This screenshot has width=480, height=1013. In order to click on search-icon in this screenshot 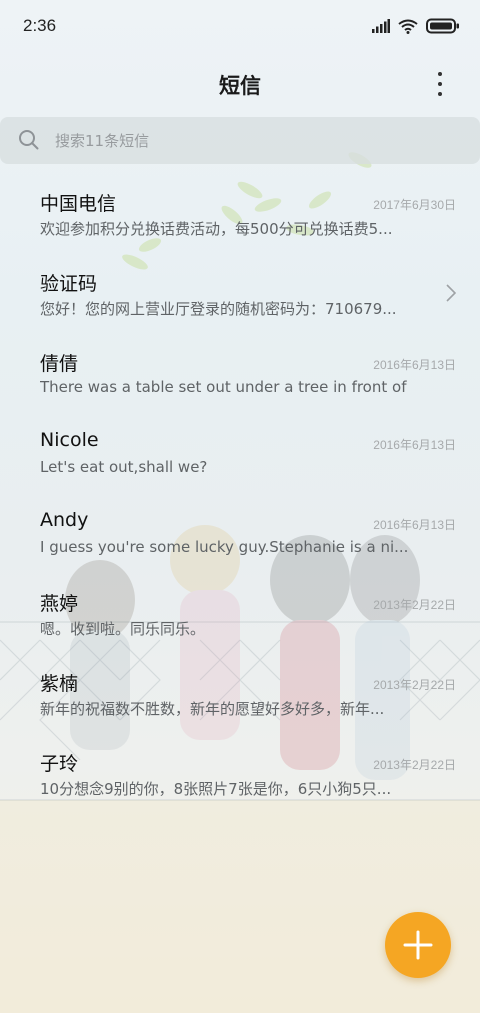, I will do `click(29, 140)`.